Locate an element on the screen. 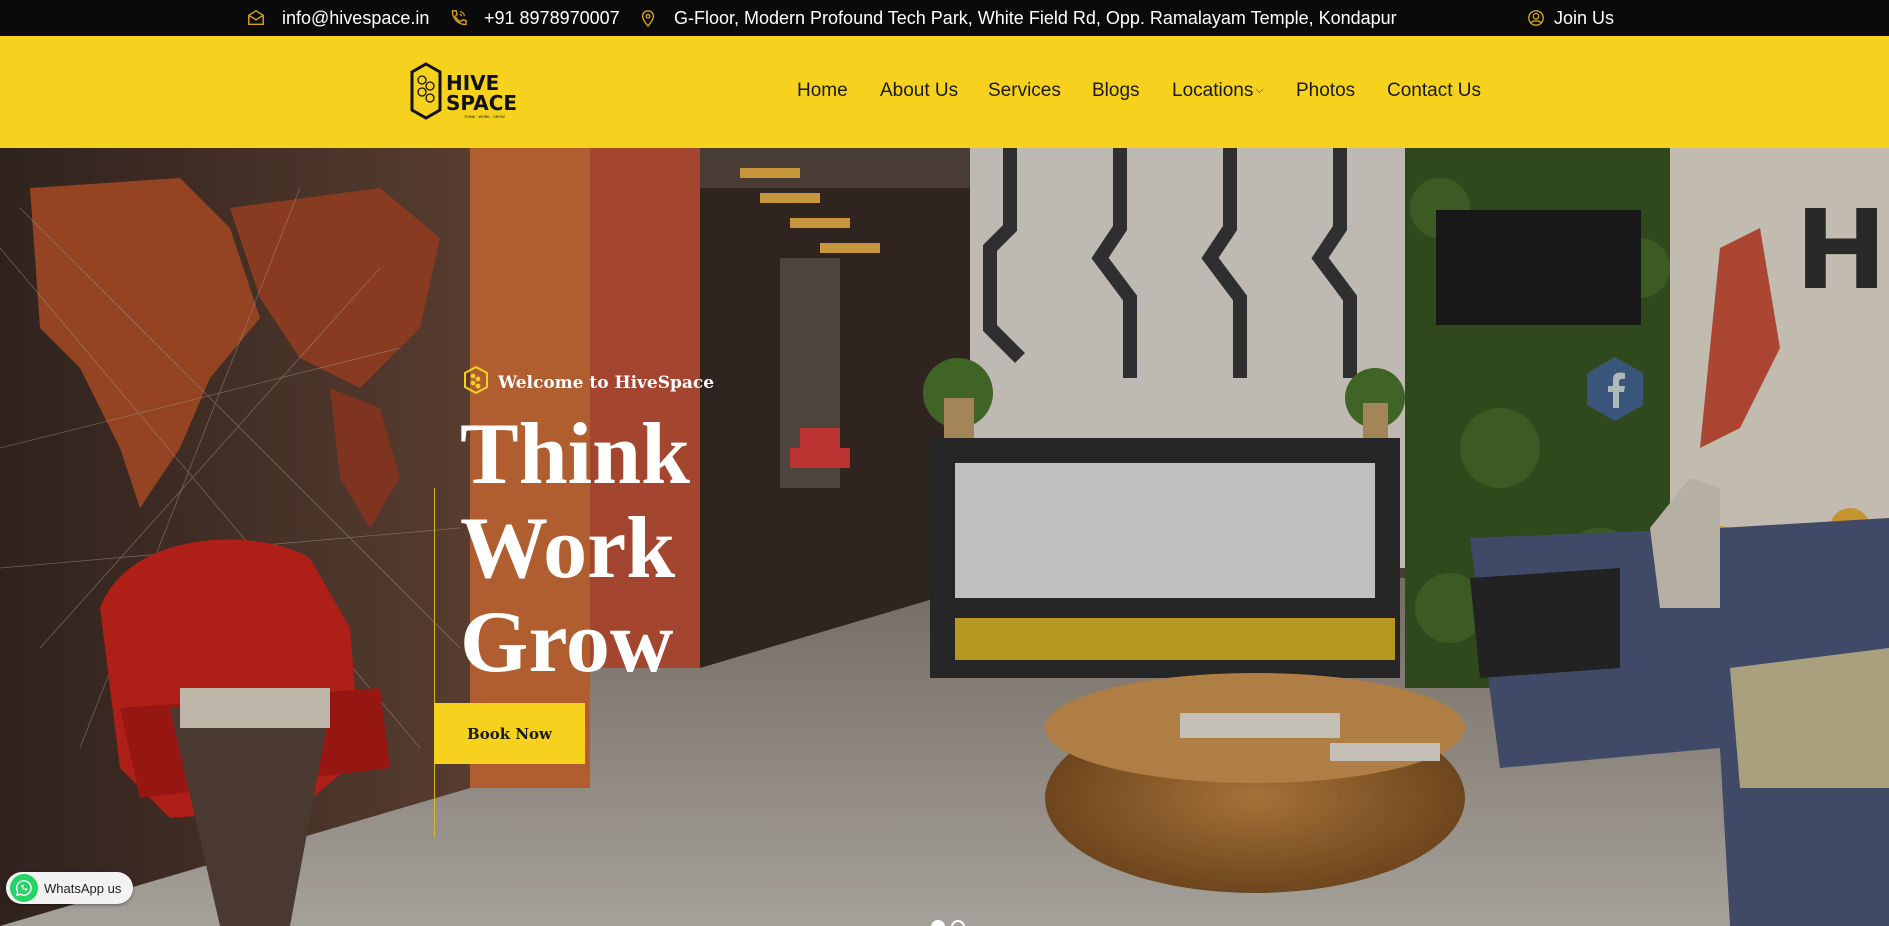 This screenshot has height=926, width=1889. accent-vertical-line is located at coordinates (434, 663).